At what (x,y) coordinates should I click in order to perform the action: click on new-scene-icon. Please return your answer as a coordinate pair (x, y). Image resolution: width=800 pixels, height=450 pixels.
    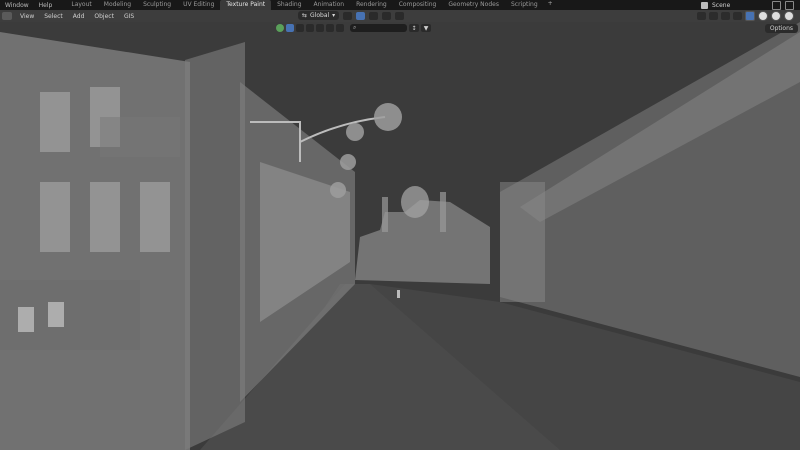
    Looking at the image, I should click on (776, 5).